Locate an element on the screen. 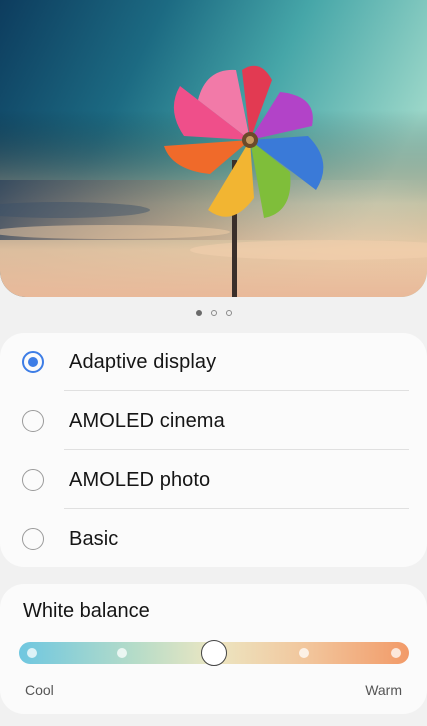  white-balance-cool-label: Cool is located at coordinates (39, 690).